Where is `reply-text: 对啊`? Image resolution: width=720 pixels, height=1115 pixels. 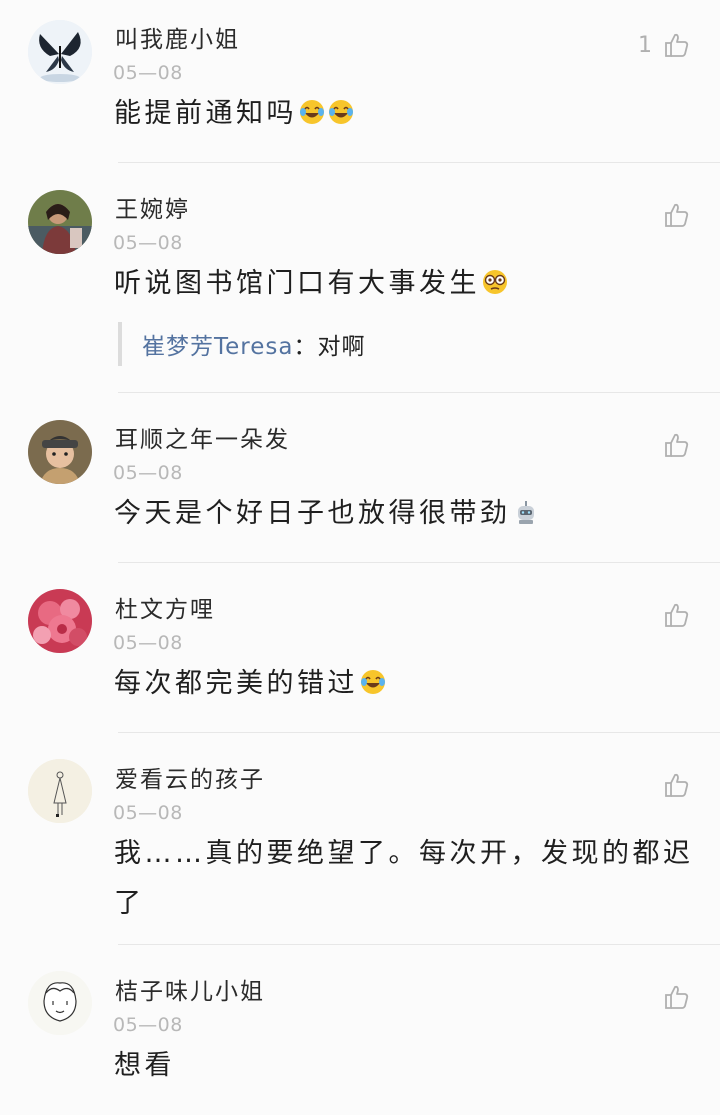
reply-text: 对啊 is located at coordinates (341, 347).